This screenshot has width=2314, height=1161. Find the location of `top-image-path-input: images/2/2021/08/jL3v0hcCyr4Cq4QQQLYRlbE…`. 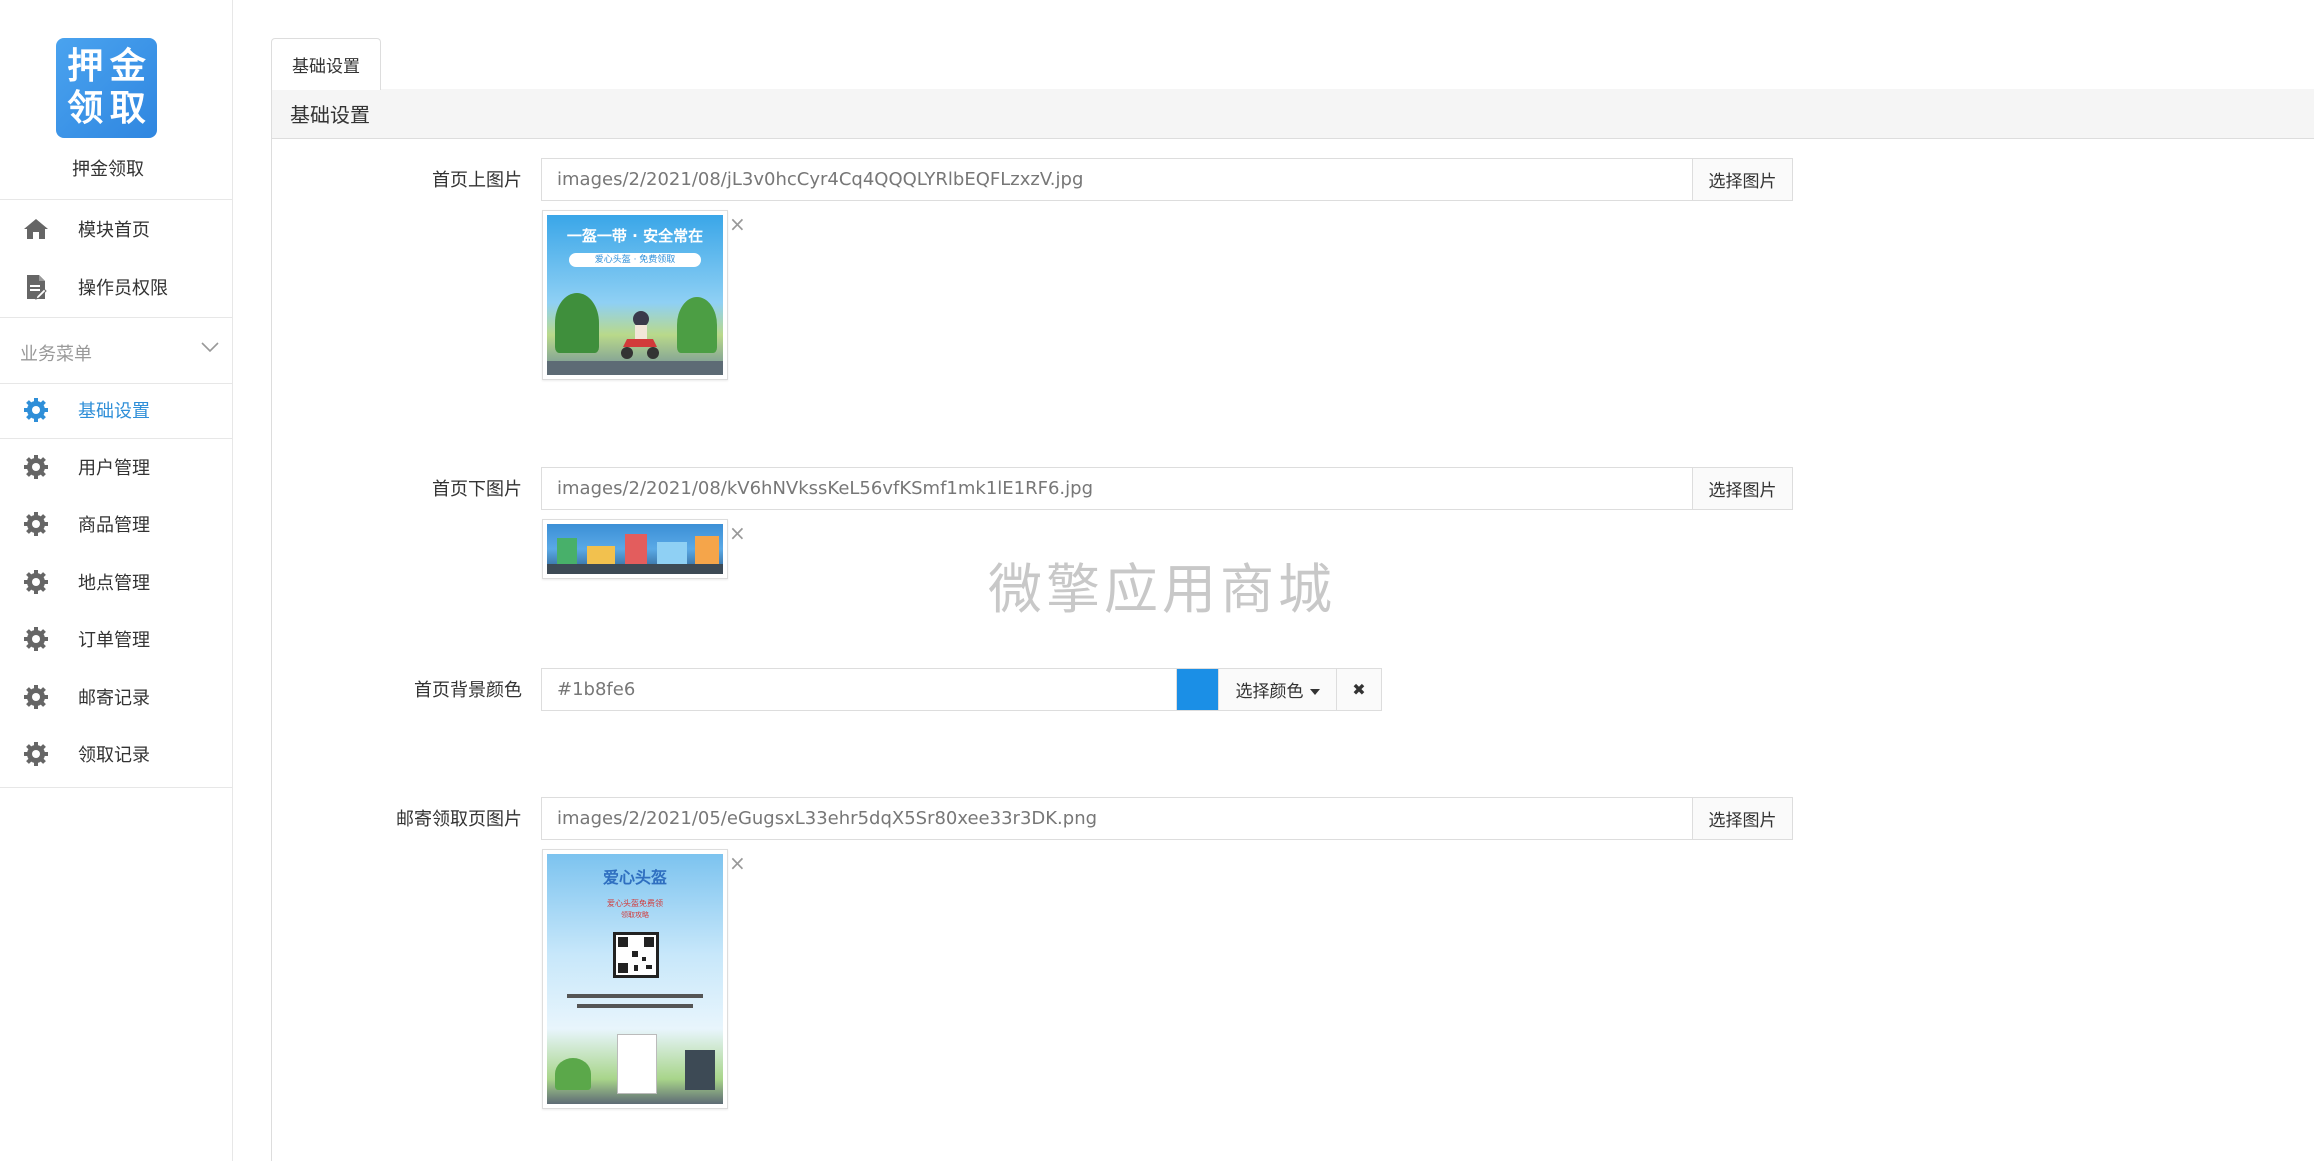

top-image-path-input: images/2/2021/08/jL3v0hcCyr4Cq4QQQLYRlbE… is located at coordinates (1117, 179).